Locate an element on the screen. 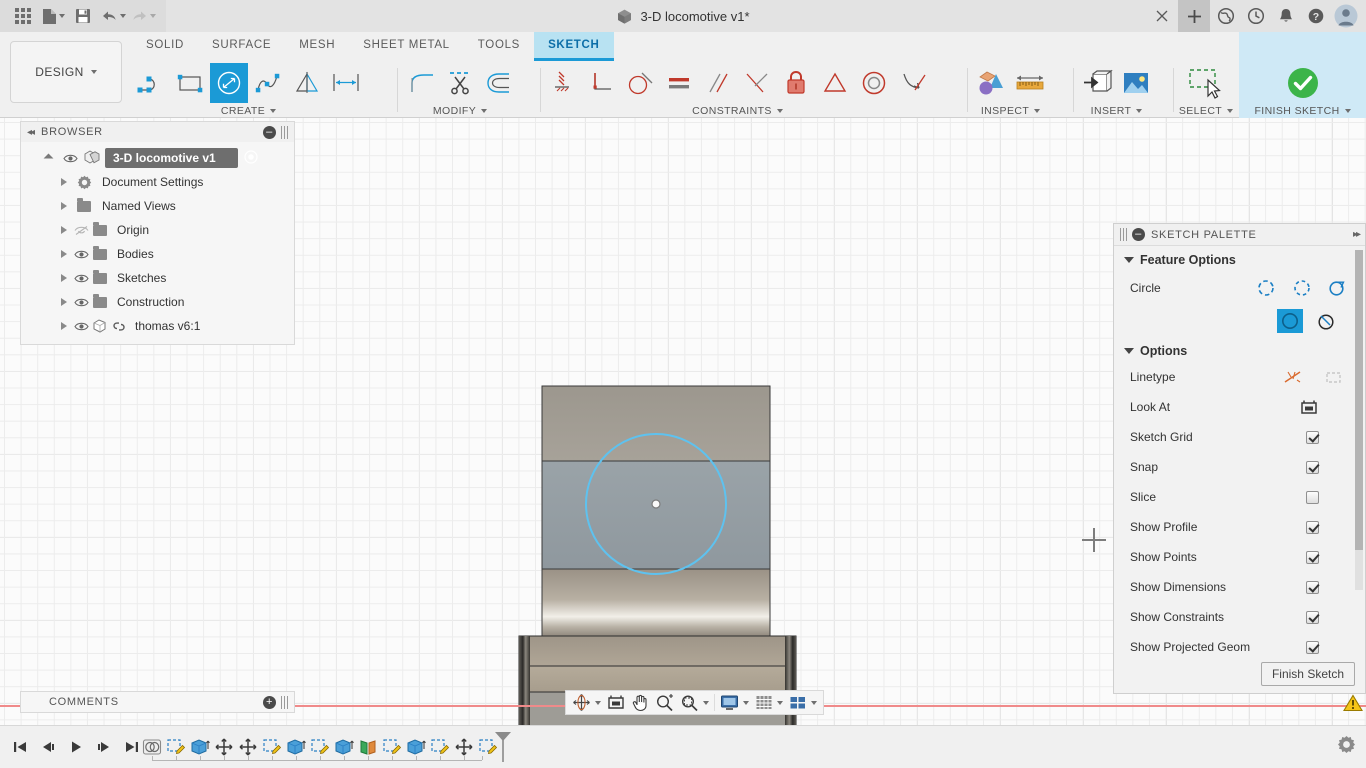  parallel-constraint is located at coordinates (718, 83).